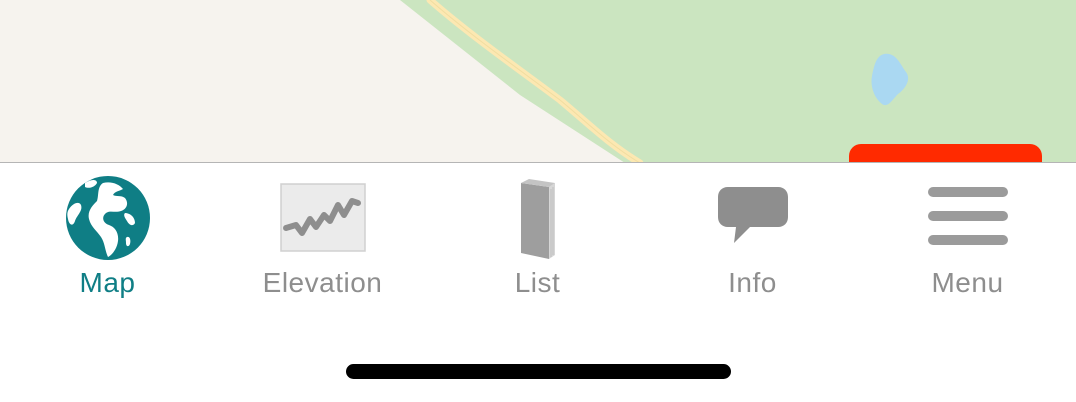 Image resolution: width=1076 pixels, height=402 pixels. What do you see at coordinates (323, 218) in the screenshot?
I see `elevation-chart-icon` at bounding box center [323, 218].